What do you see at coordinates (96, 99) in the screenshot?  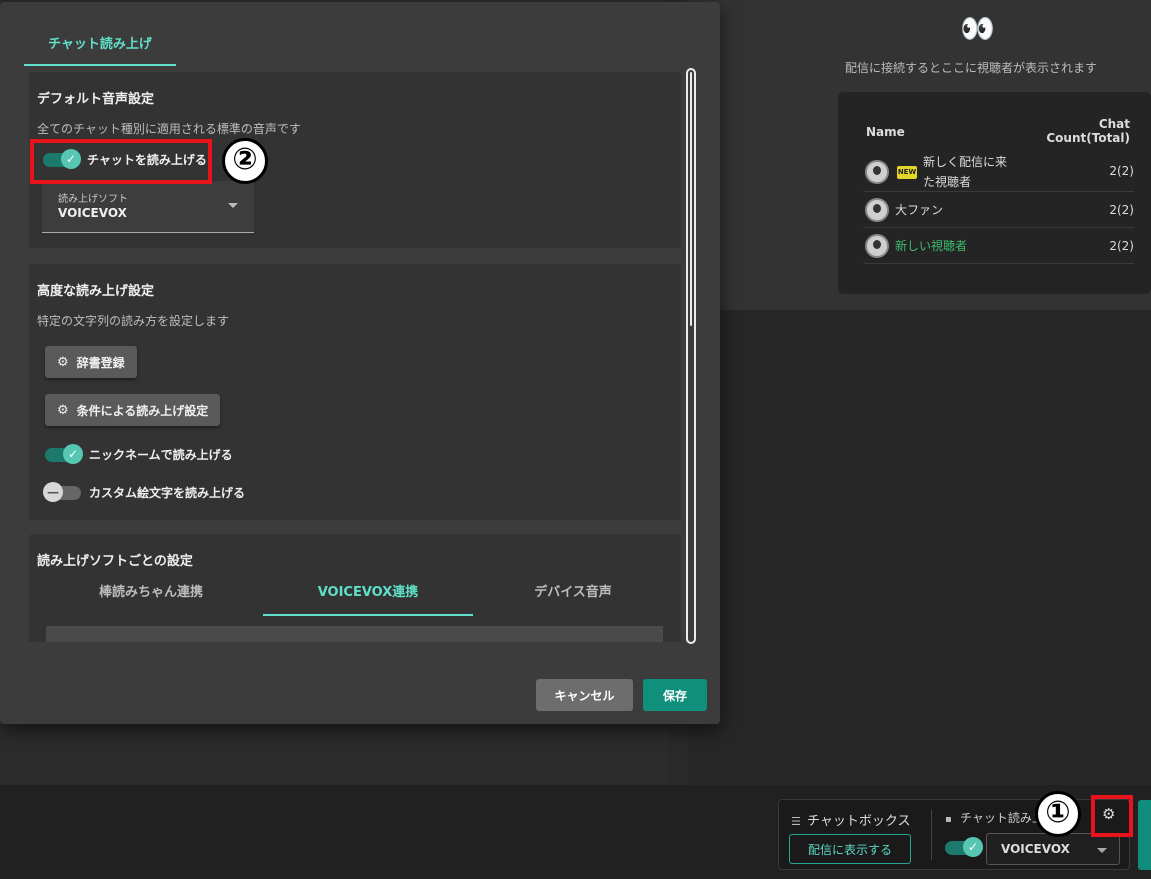 I see `section-title: デフォルト音声設定` at bounding box center [96, 99].